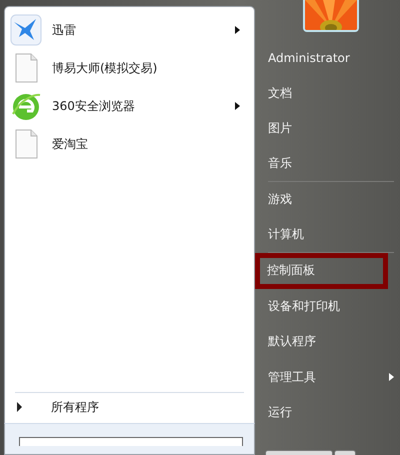 This screenshot has height=455, width=400. Describe the element at coordinates (326, 342) in the screenshot. I see `menu-item: 默认程序` at that location.